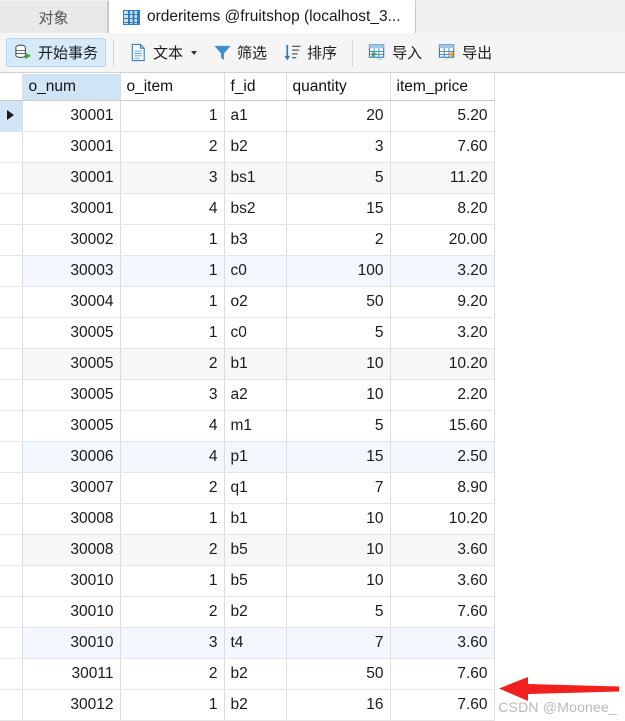 The image size is (625, 721). I want to click on table-row: 30007 2 q1 7 8.90, so click(247, 488).